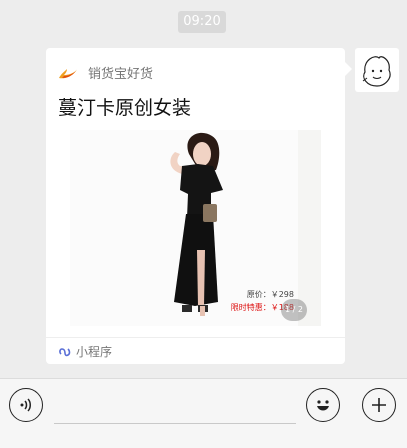 Image resolution: width=407 pixels, height=448 pixels. What do you see at coordinates (294, 310) in the screenshot?
I see `page-indicator: 1 / 2` at bounding box center [294, 310].